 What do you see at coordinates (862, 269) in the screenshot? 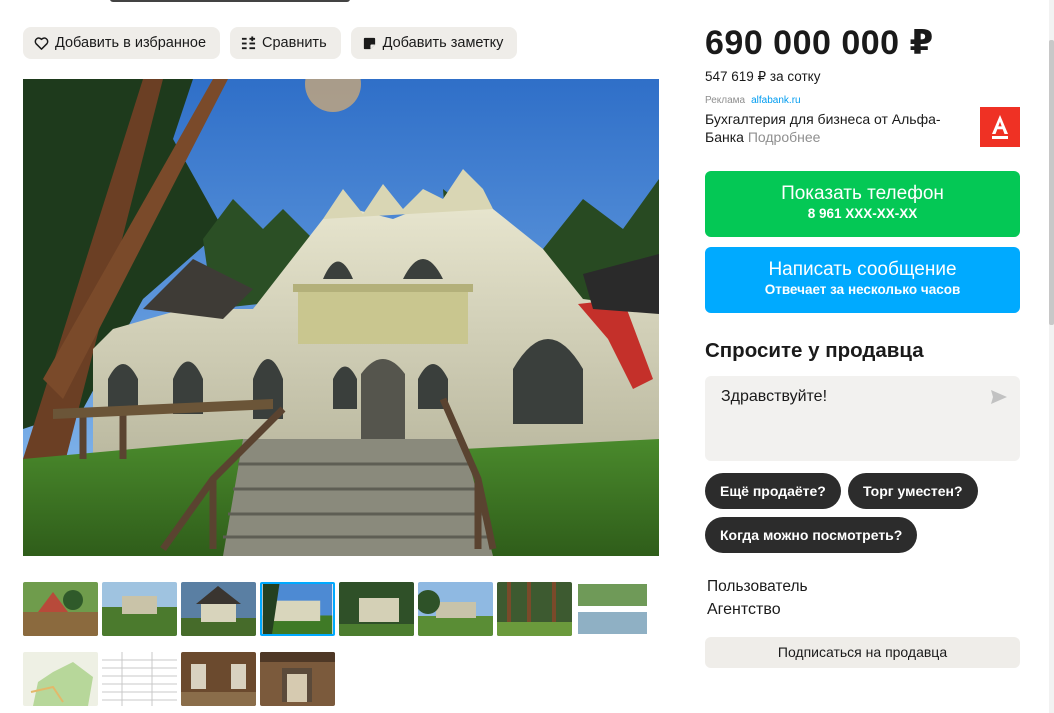
I see `write-message-label: Написать сообщение` at bounding box center [862, 269].